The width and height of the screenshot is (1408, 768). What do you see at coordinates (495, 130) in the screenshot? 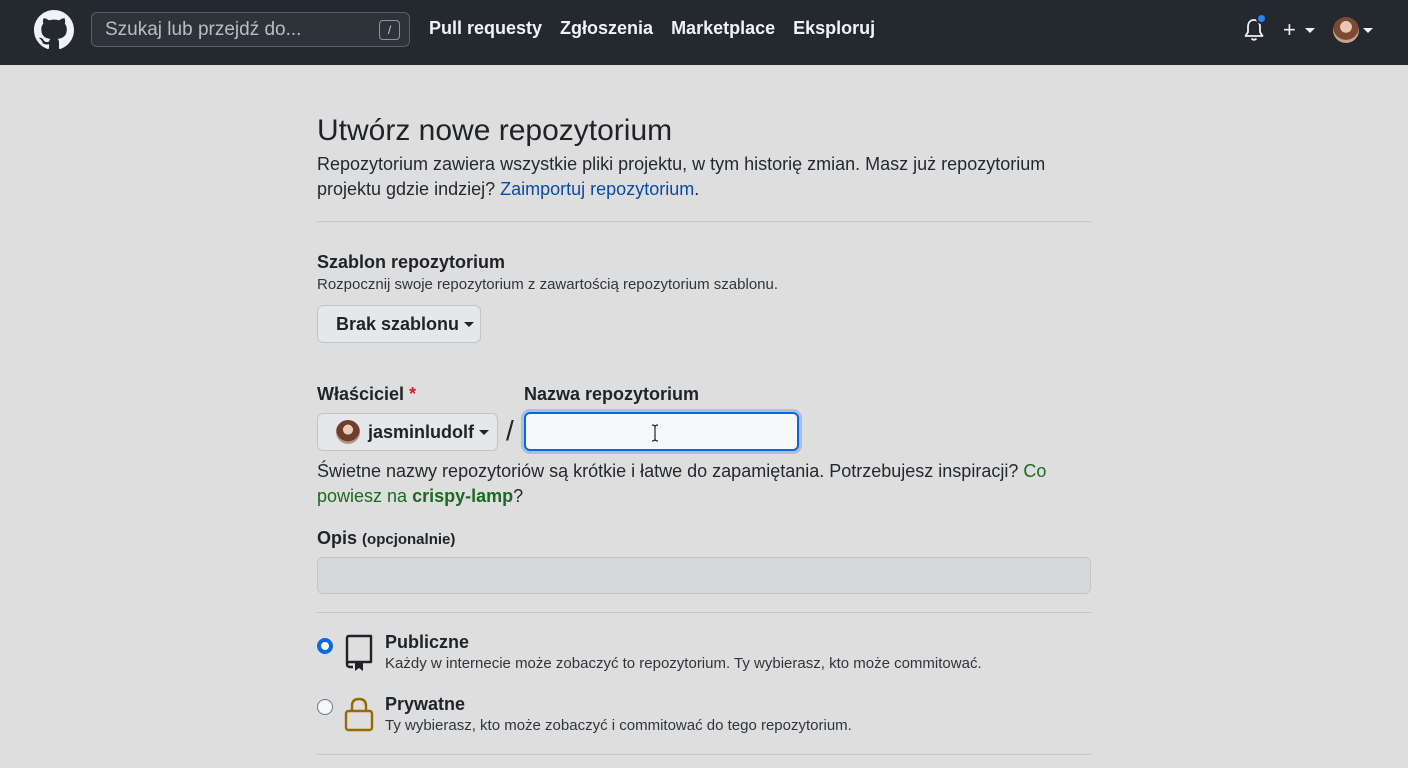
I see `page-title: Utwórz nowe repozytorium` at bounding box center [495, 130].